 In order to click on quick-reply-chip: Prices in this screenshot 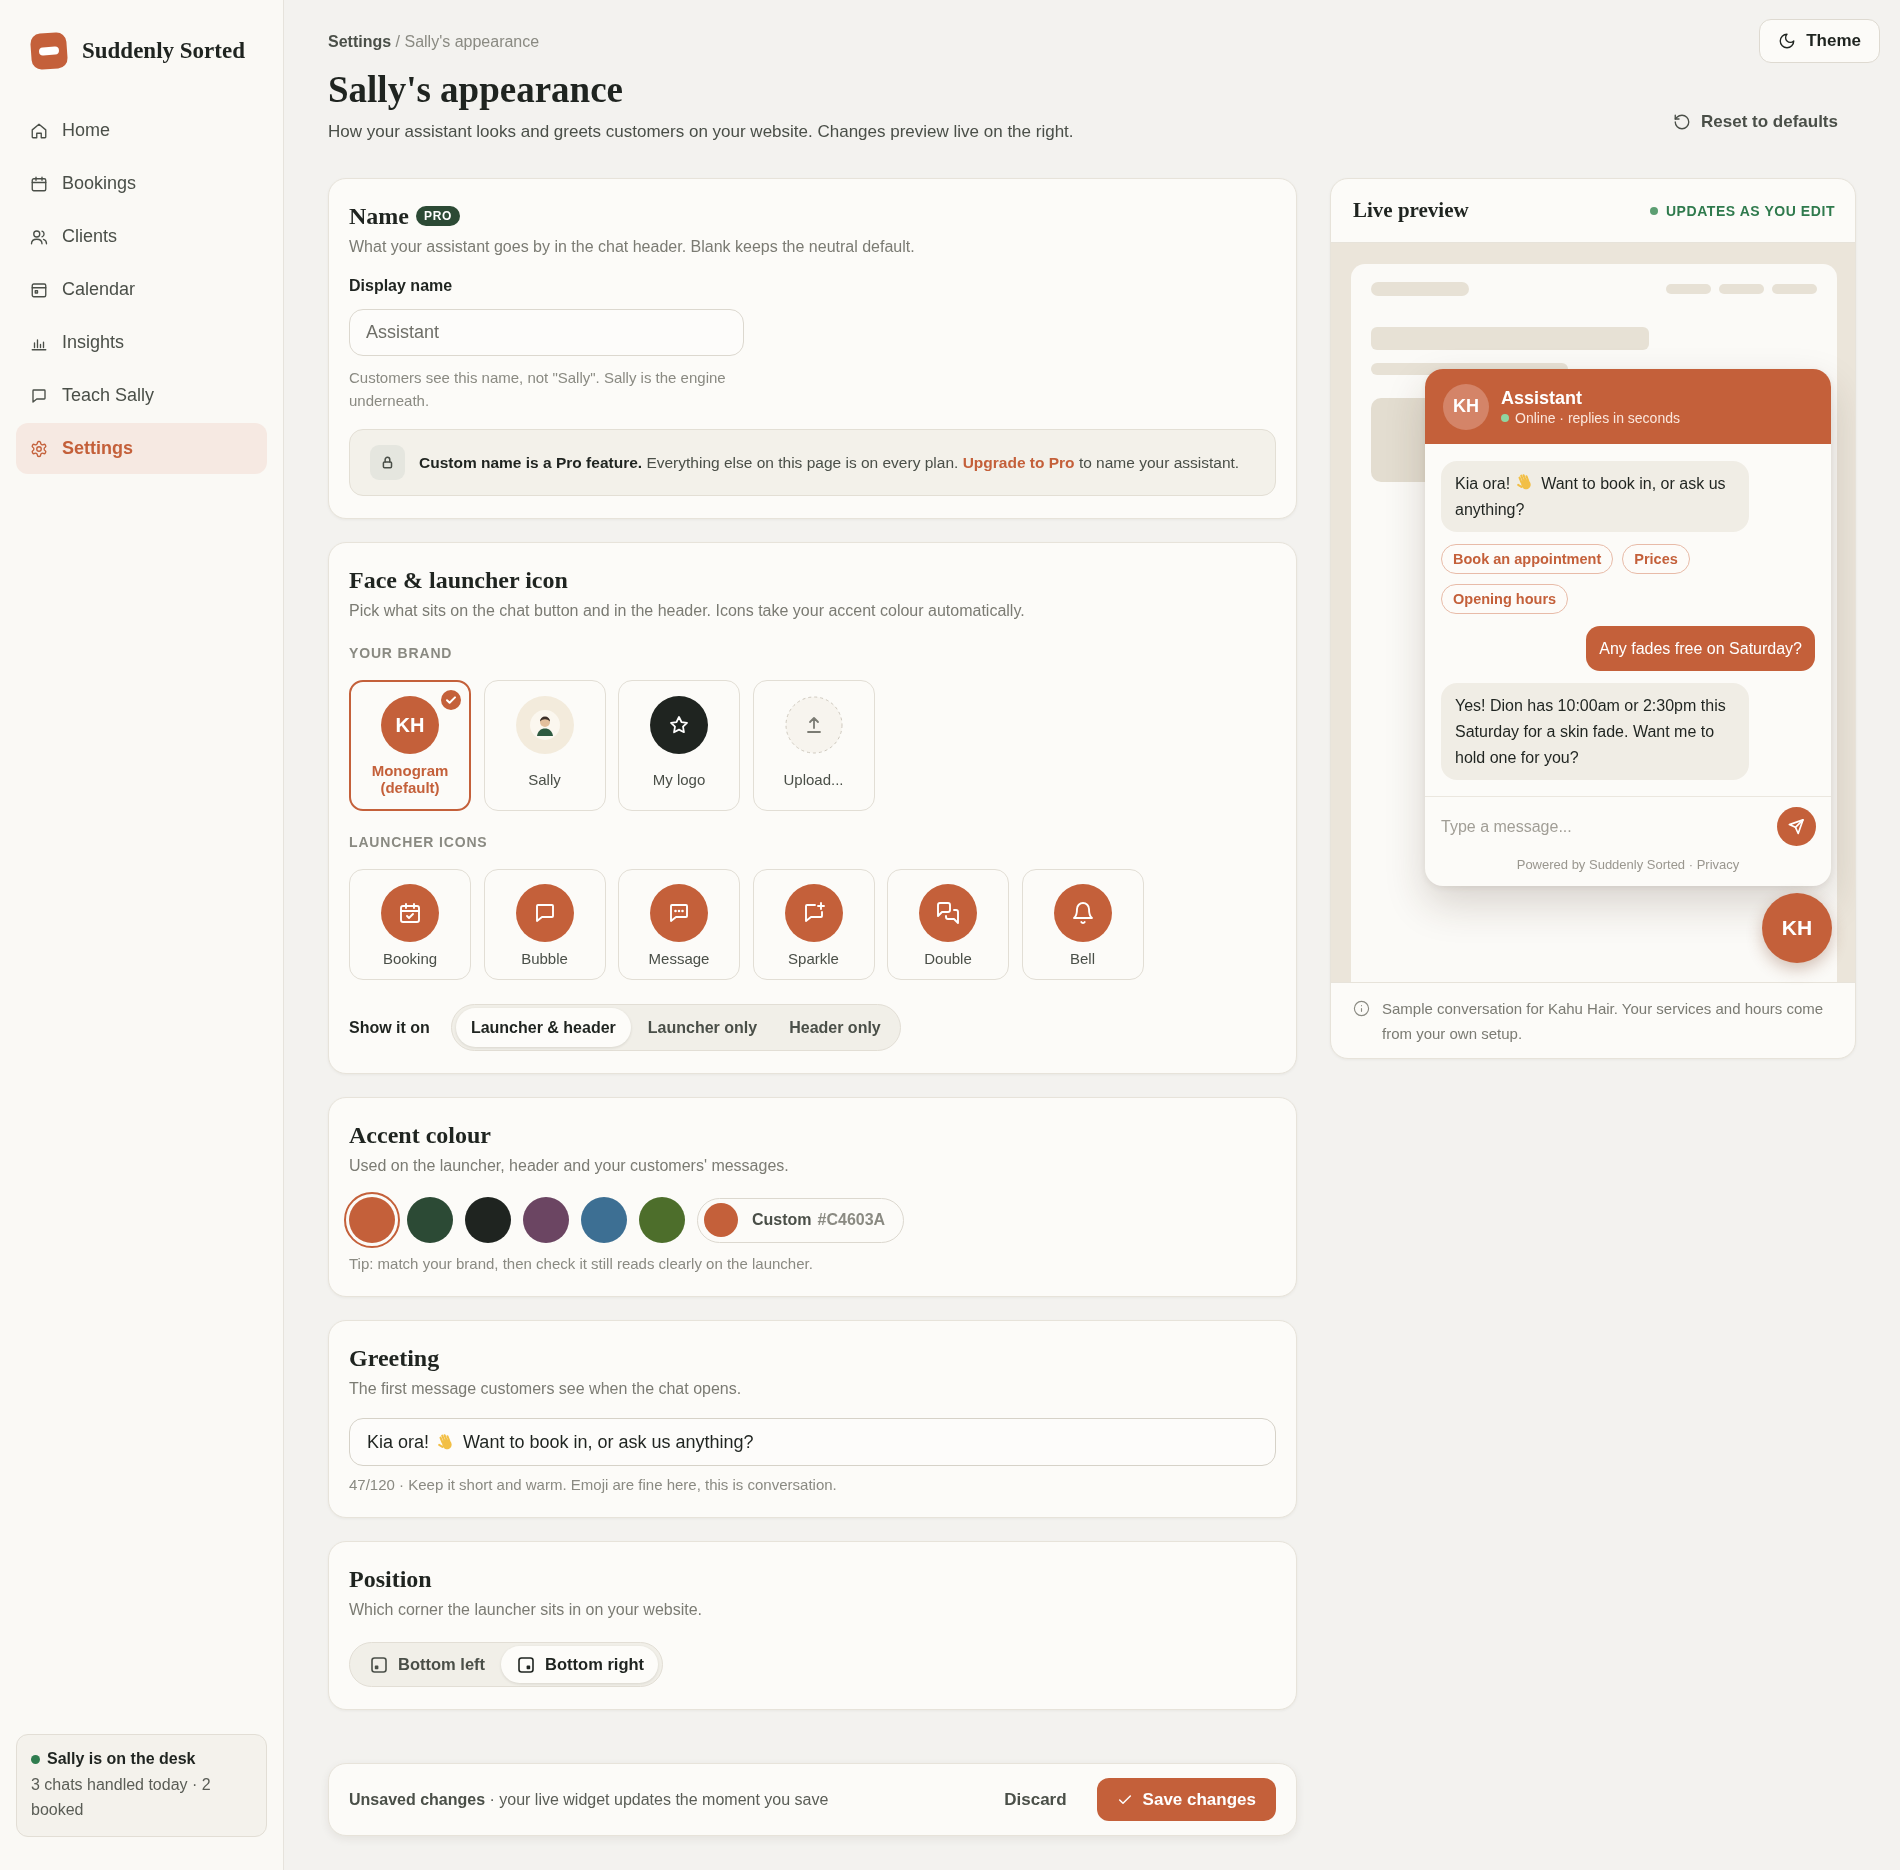, I will do `click(1656, 559)`.